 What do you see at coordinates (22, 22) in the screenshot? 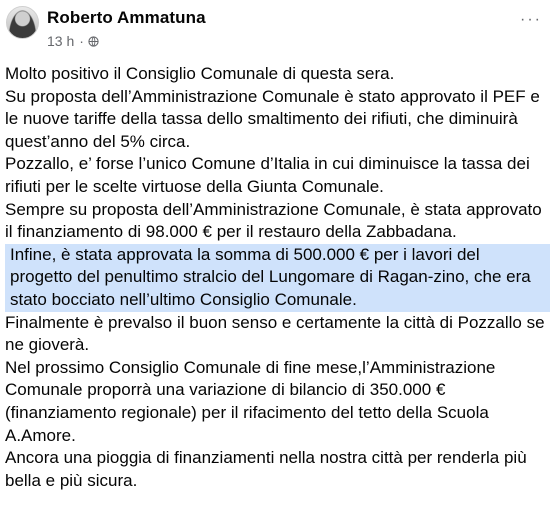
I see `author-avatar` at bounding box center [22, 22].